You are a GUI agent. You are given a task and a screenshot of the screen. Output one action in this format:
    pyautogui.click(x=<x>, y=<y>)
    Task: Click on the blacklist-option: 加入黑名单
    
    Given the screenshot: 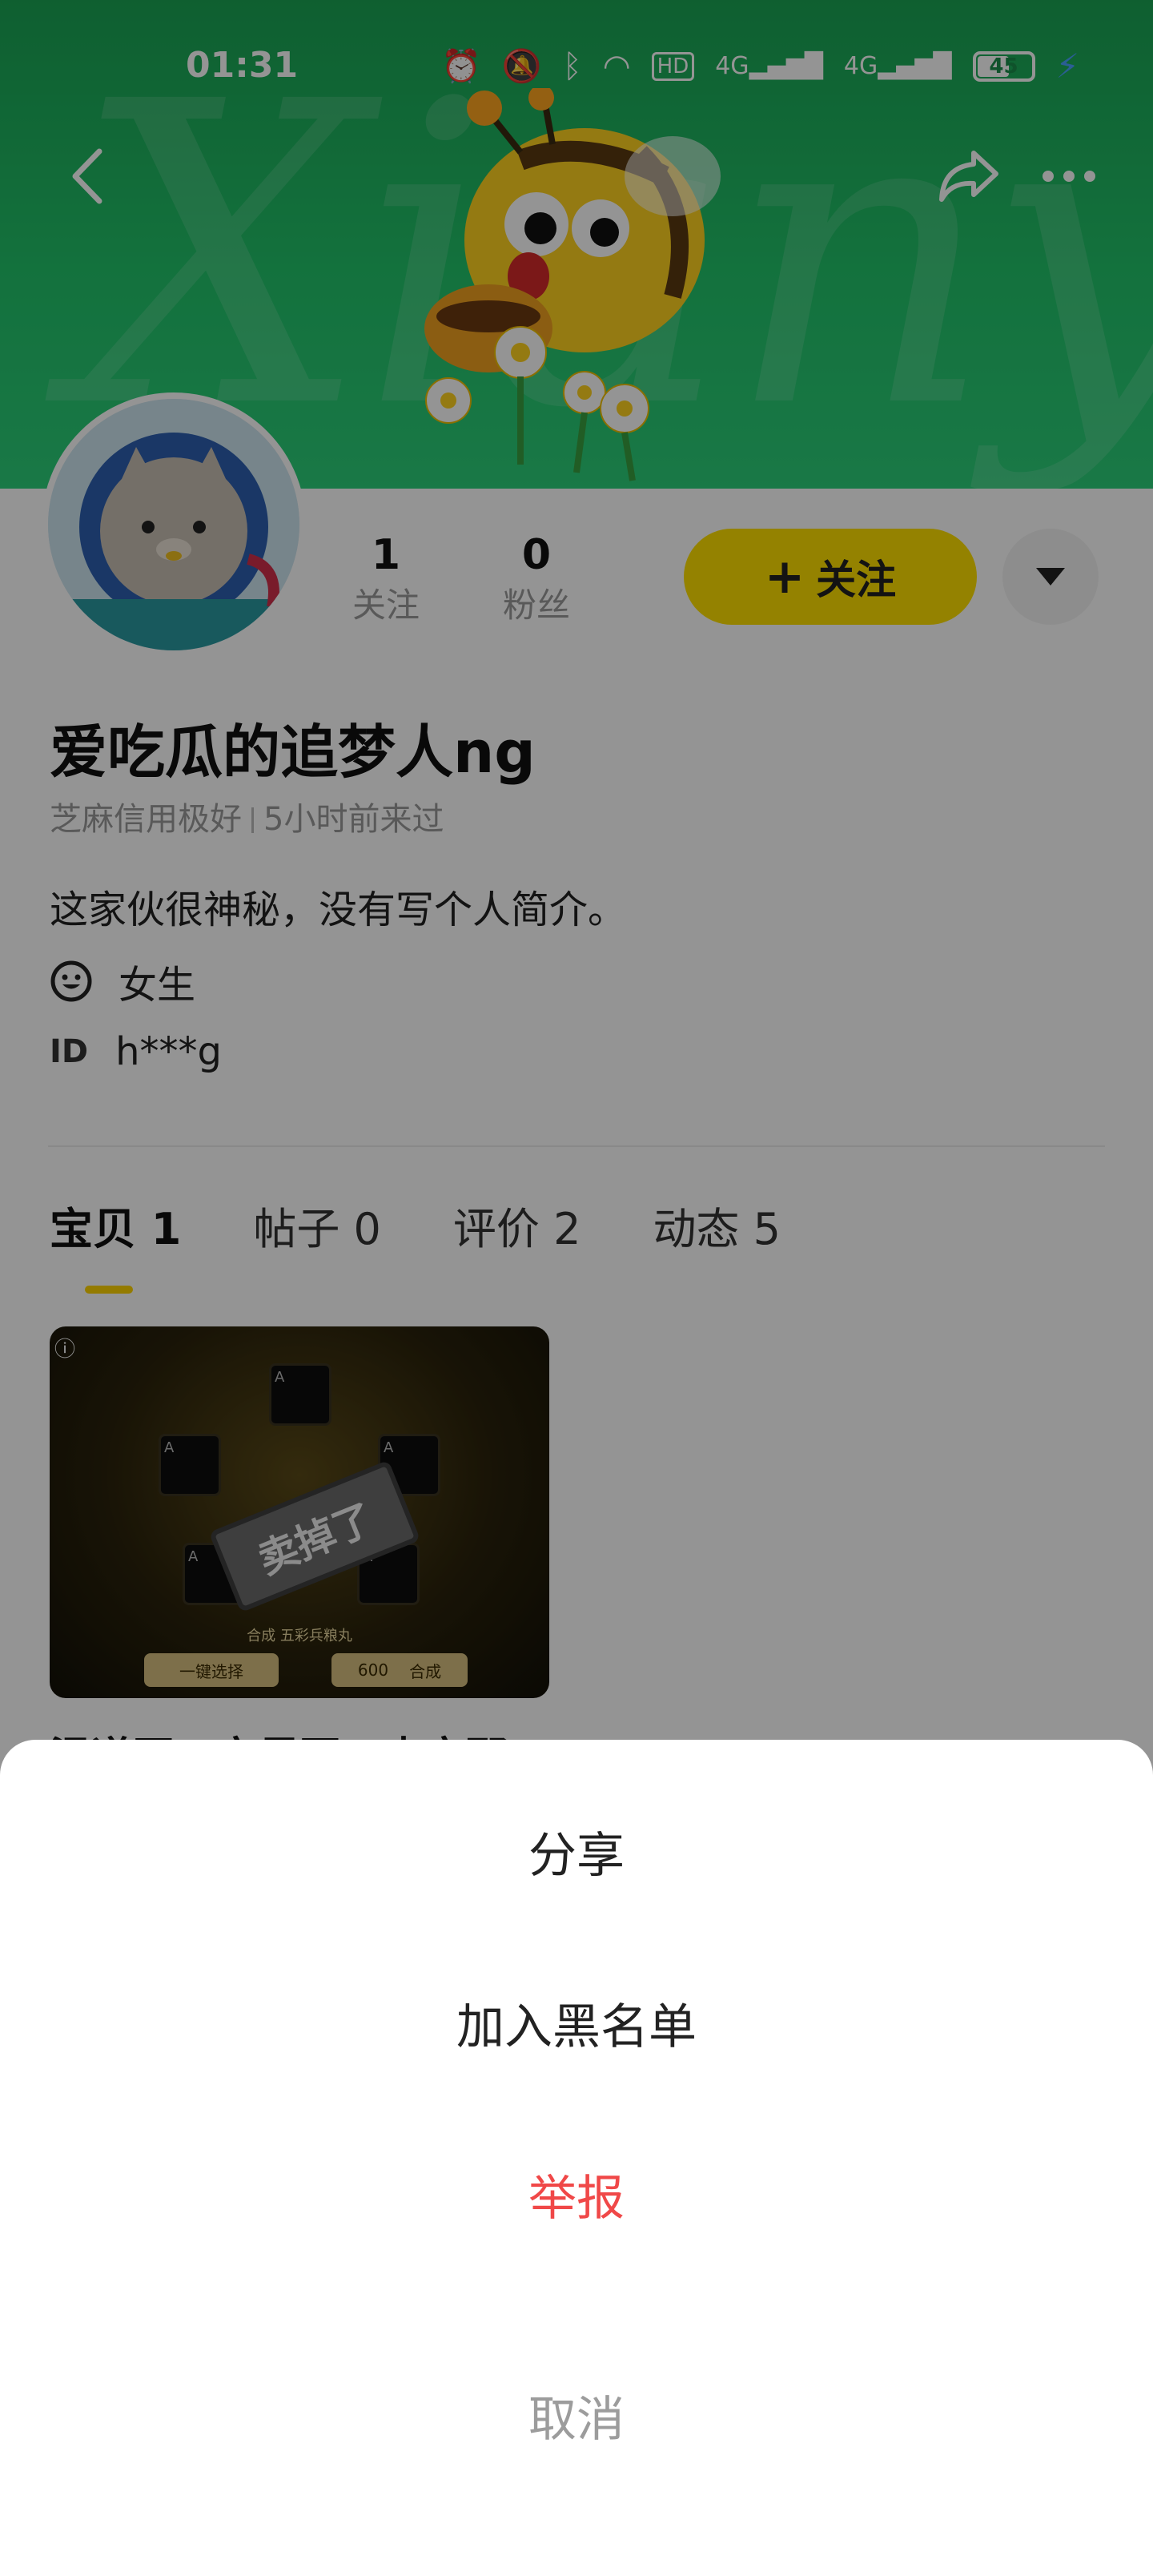 What is the action you would take?
    pyautogui.click(x=576, y=2023)
    